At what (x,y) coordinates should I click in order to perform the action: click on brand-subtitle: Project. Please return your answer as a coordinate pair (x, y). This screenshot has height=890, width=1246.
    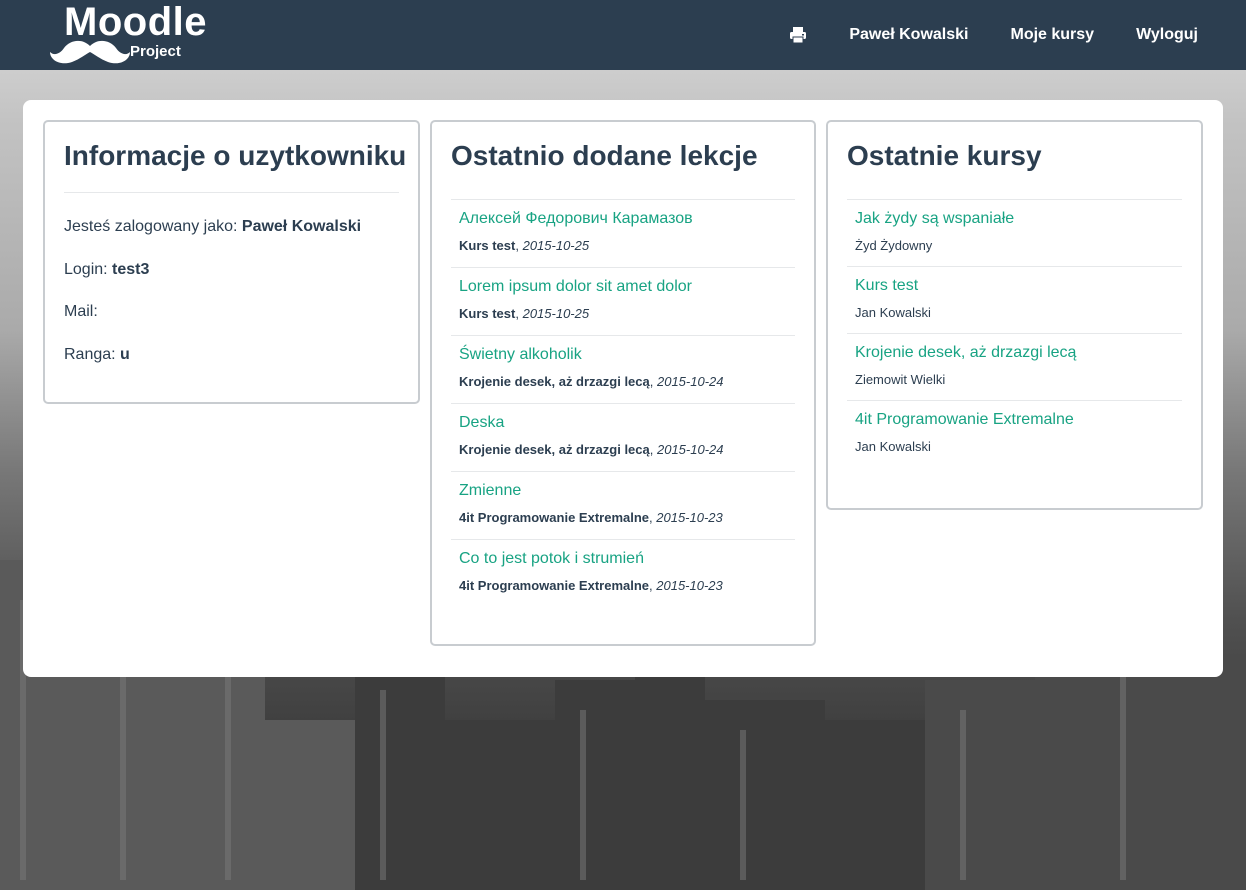
    Looking at the image, I should click on (155, 51).